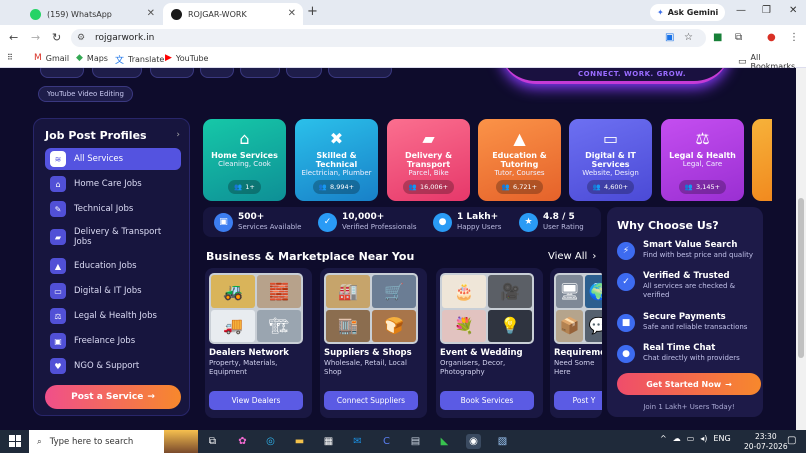  What do you see at coordinates (113, 266) in the screenshot?
I see `sidebar-item-education: ▲ Education Jobs` at bounding box center [113, 266].